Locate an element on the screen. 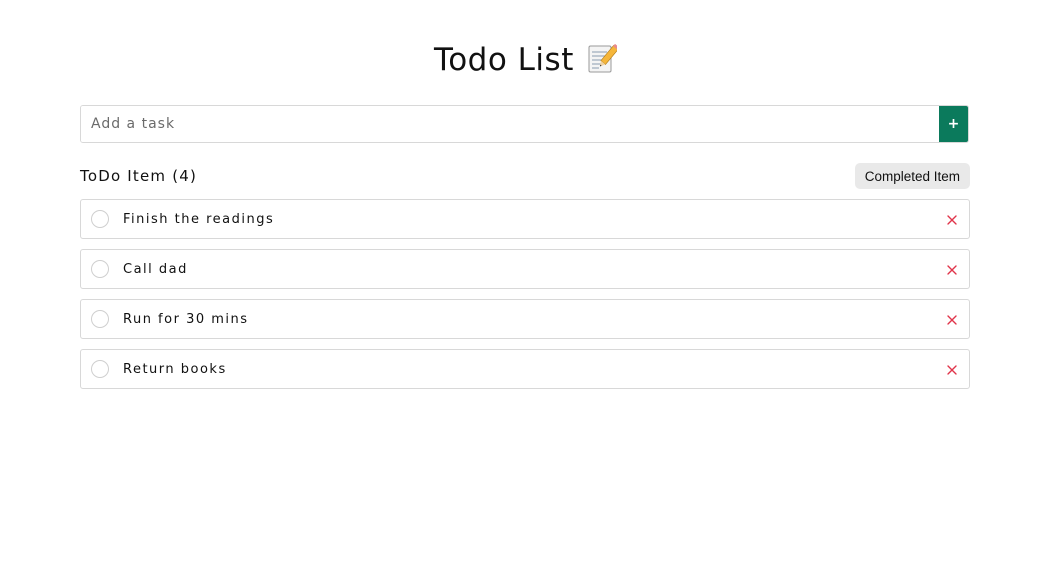 The width and height of the screenshot is (1051, 584). todo-item: Run for 30 mins is located at coordinates (525, 319).